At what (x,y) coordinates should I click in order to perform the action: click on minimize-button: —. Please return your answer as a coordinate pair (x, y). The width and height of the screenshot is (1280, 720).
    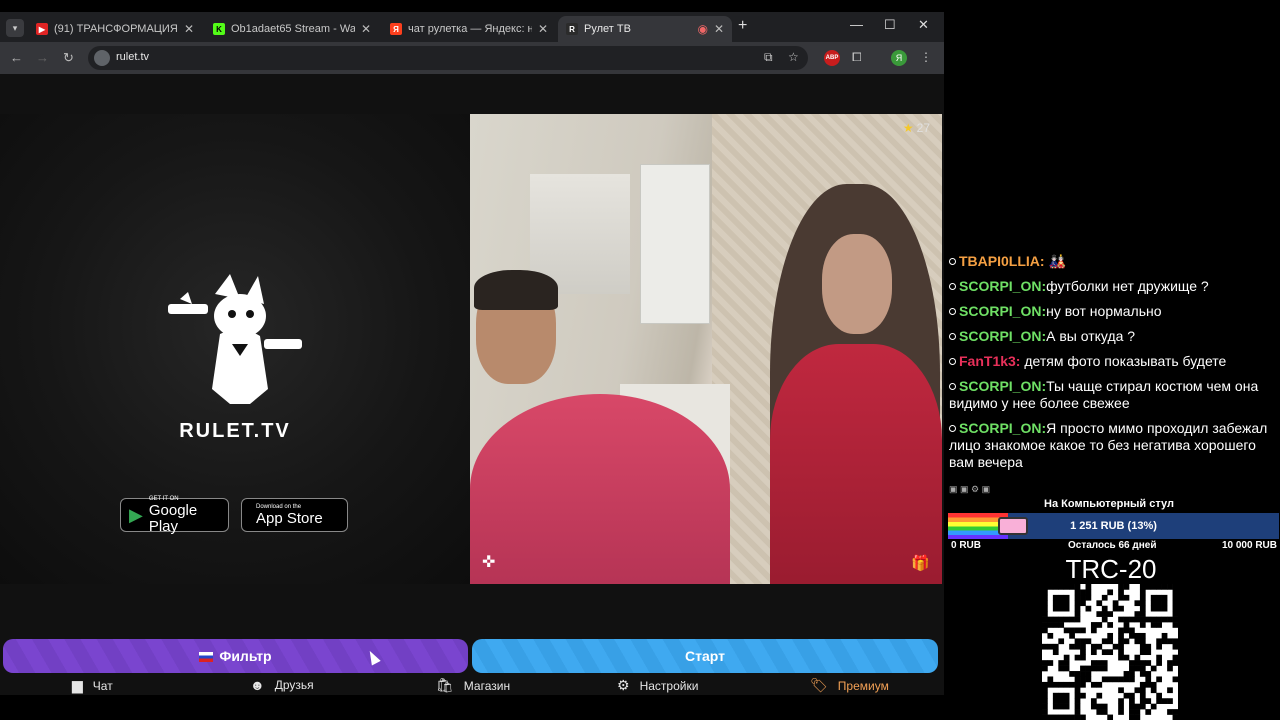
    Looking at the image, I should click on (856, 24).